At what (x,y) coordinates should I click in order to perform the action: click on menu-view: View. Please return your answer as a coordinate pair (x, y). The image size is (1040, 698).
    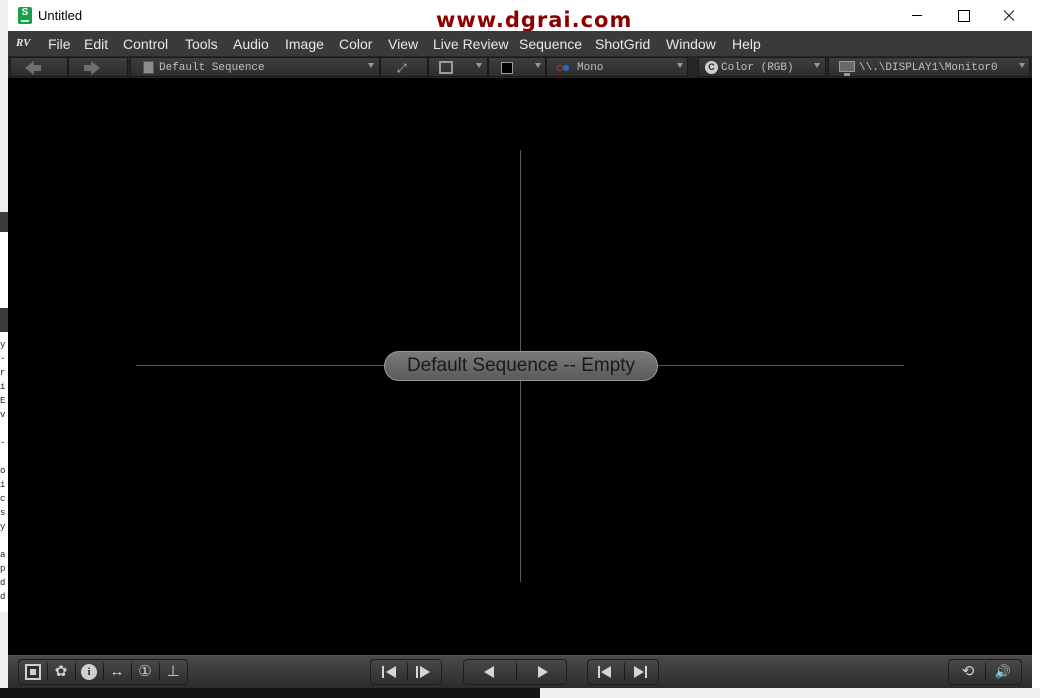
    Looking at the image, I should click on (403, 44).